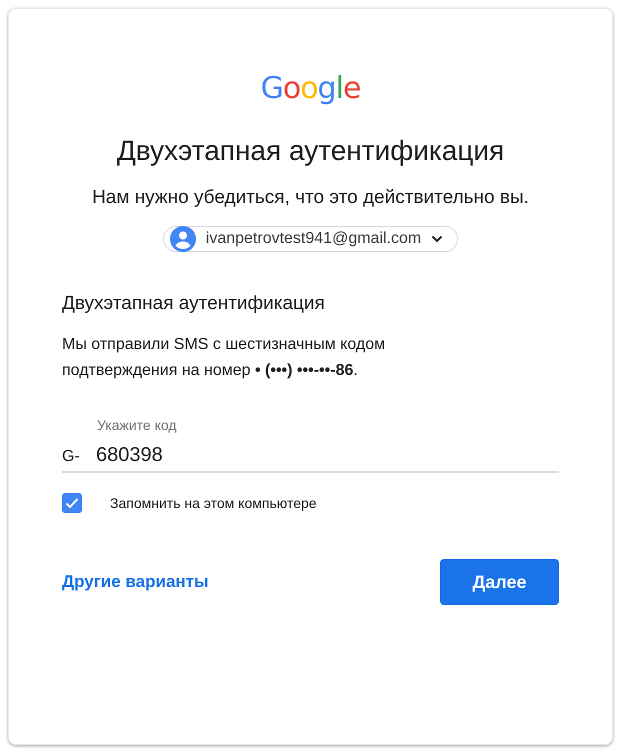 Image resolution: width=620 pixels, height=753 pixels. Describe the element at coordinates (137, 425) in the screenshot. I see `field-label: Укажите код` at that location.